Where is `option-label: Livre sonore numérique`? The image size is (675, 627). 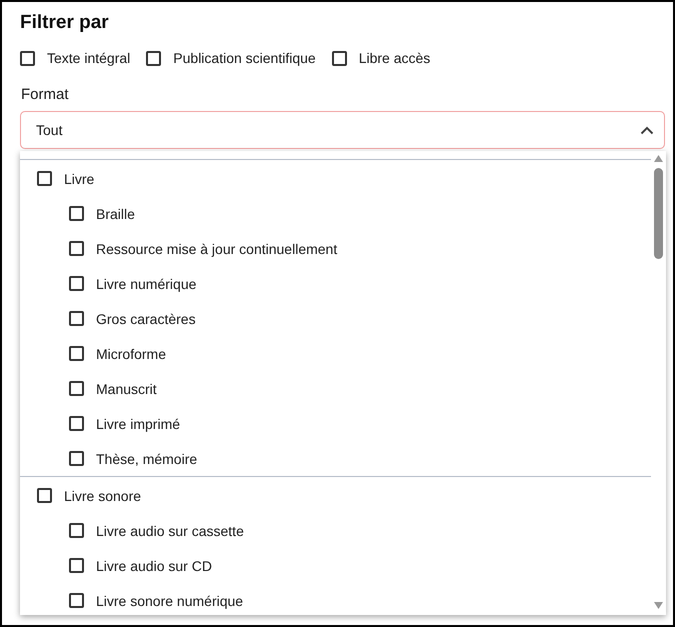 option-label: Livre sonore numérique is located at coordinates (170, 600).